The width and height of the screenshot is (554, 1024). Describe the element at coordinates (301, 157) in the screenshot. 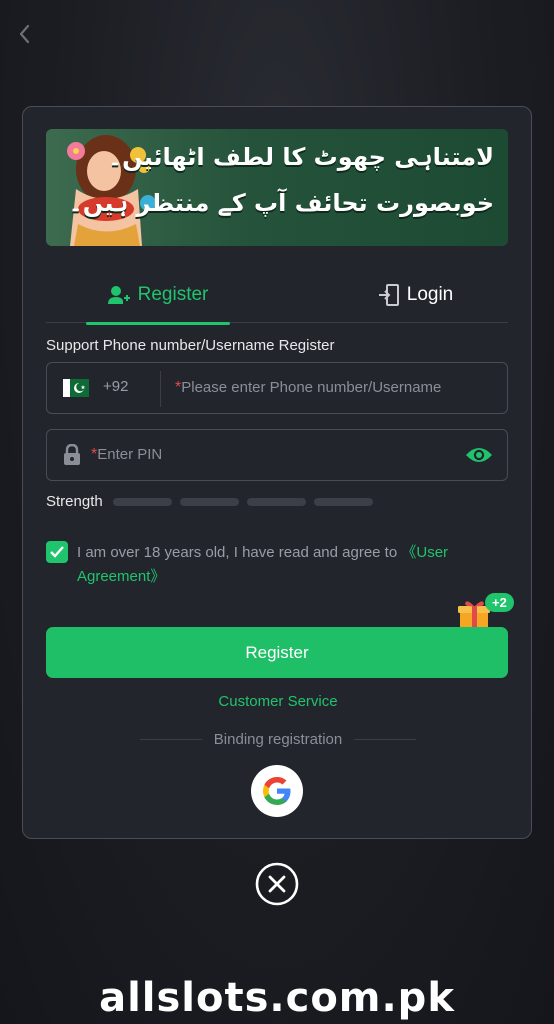

I see `banner-headline: لامتناہی چھوٹ کا لطف اٹھائیں۔` at that location.